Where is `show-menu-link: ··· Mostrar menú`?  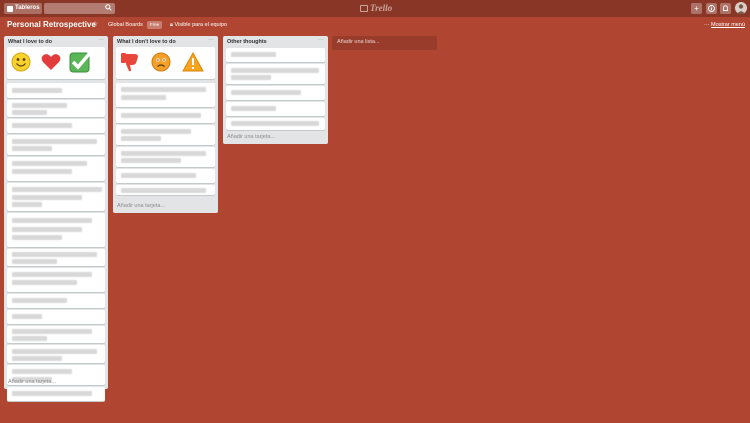
show-menu-link: ··· Mostrar menú is located at coordinates (724, 25).